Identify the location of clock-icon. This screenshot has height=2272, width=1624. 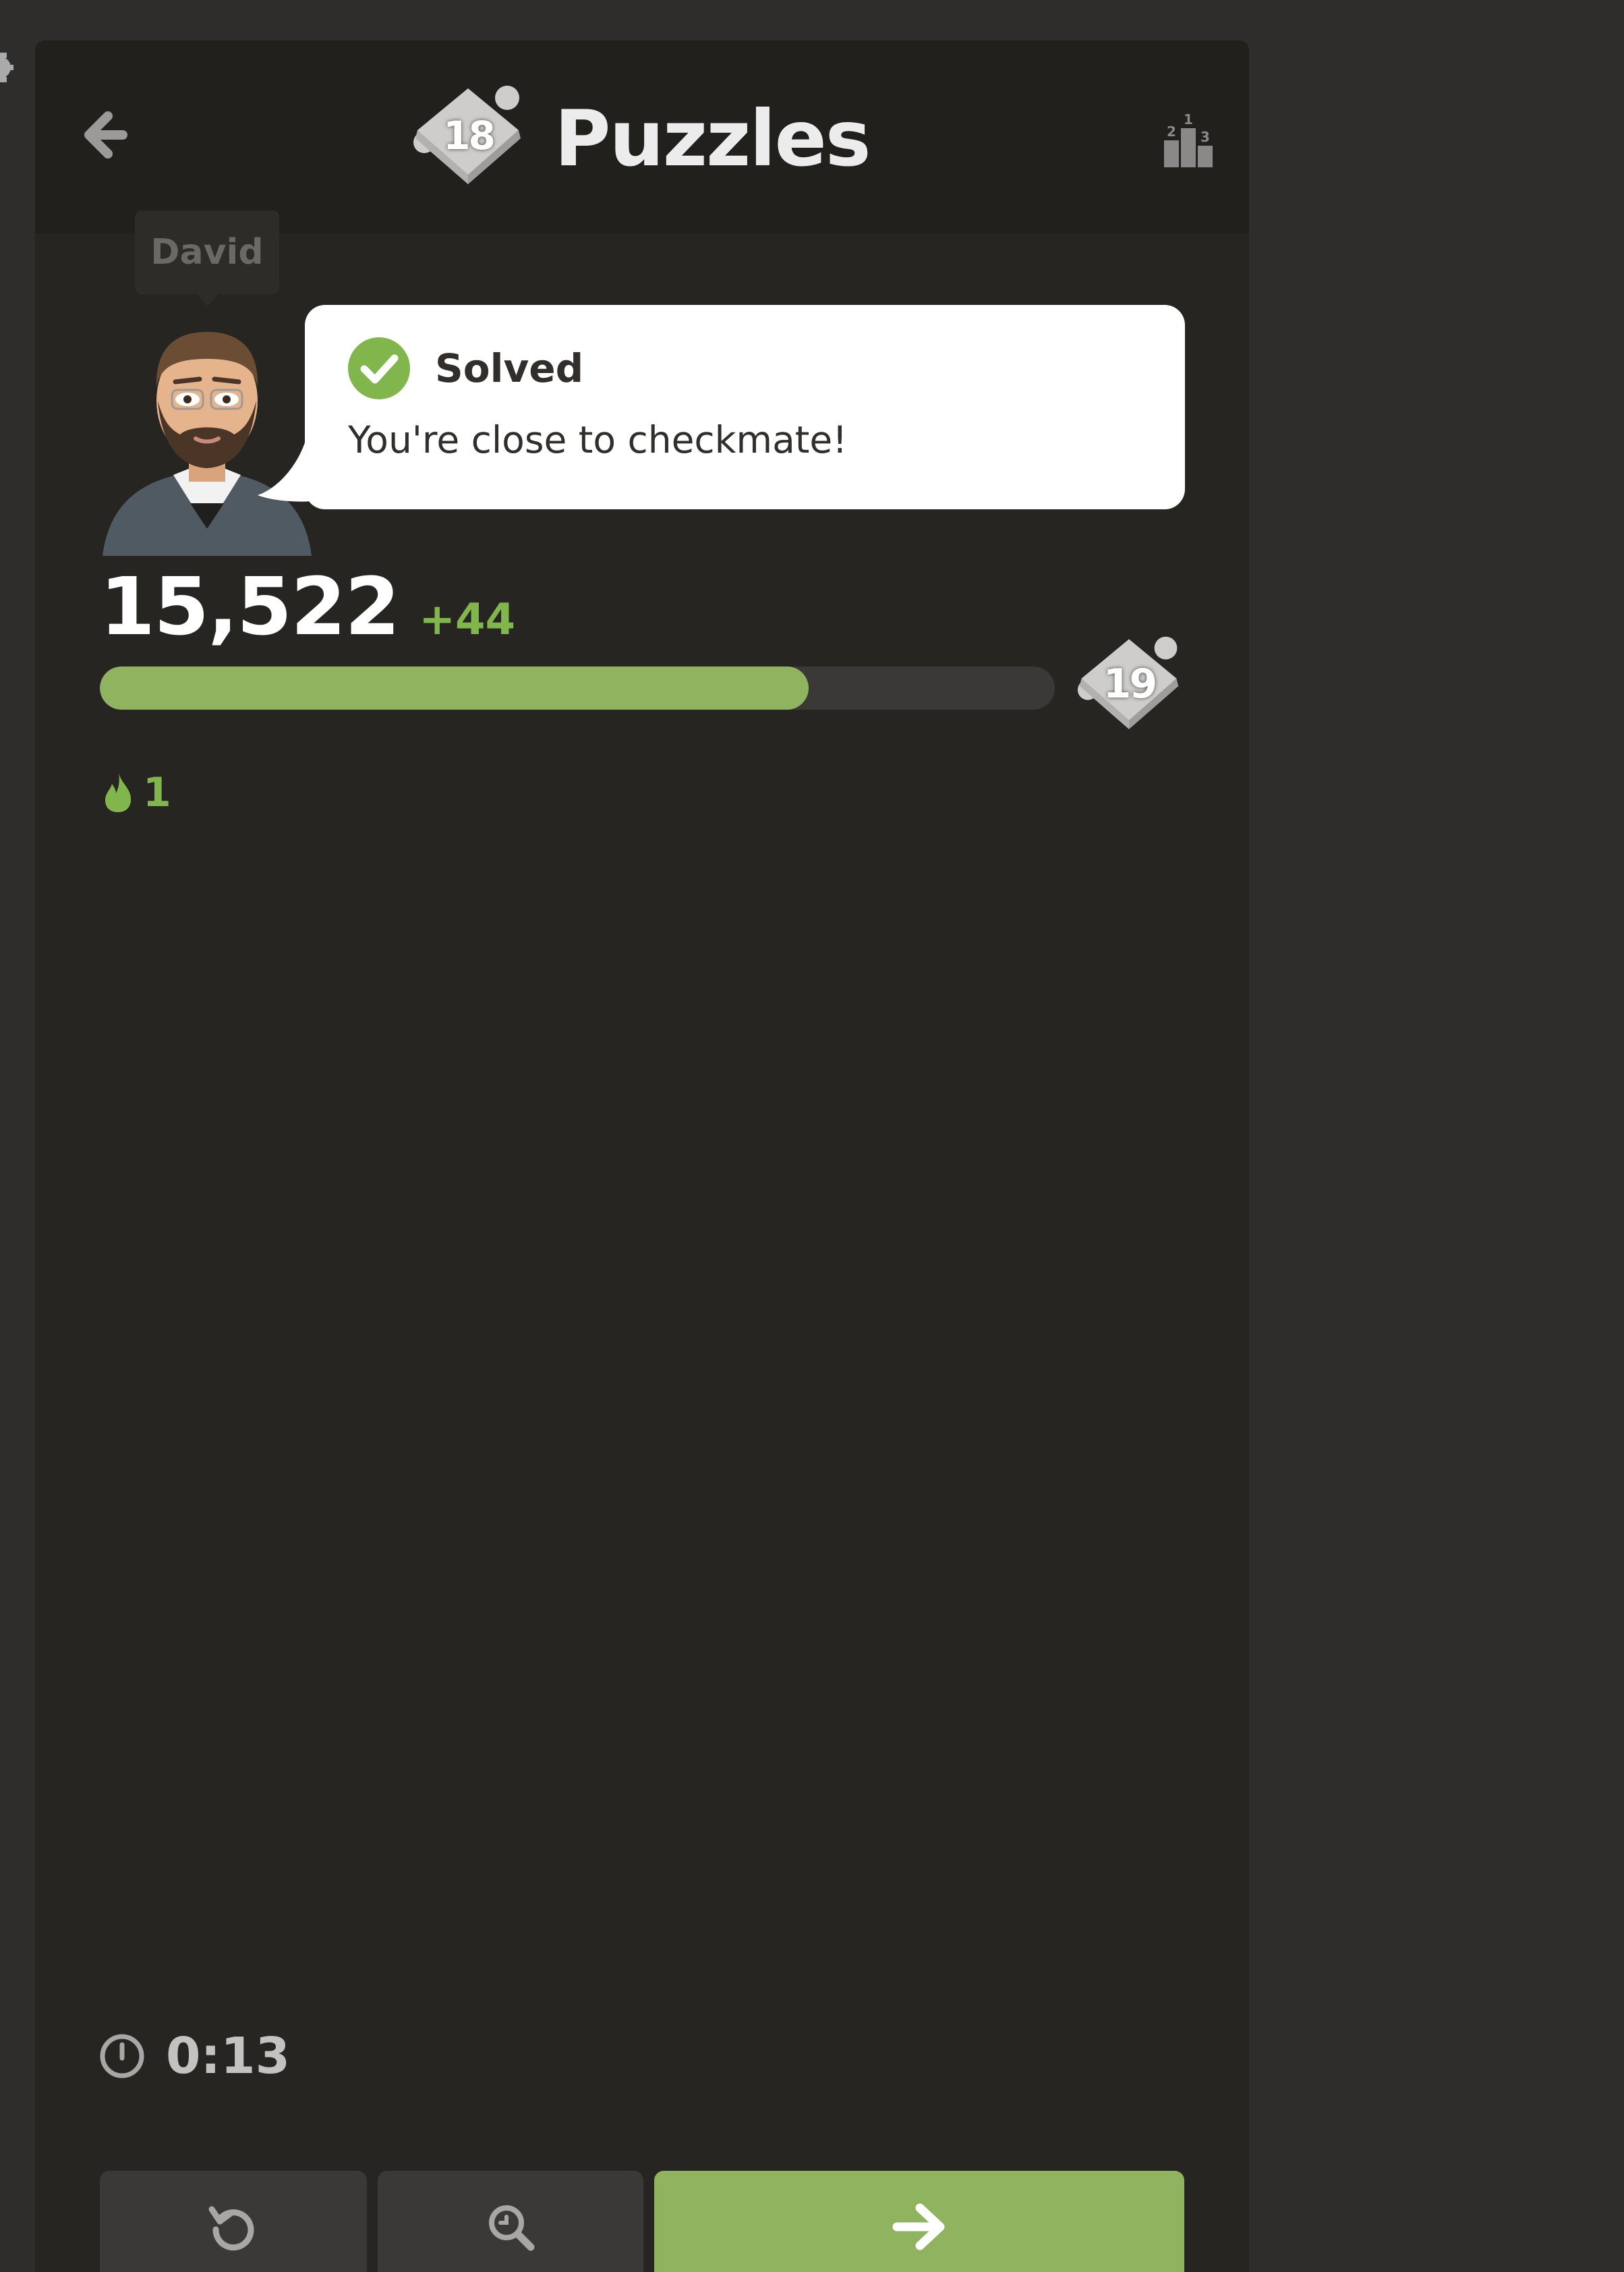
(122, 2056).